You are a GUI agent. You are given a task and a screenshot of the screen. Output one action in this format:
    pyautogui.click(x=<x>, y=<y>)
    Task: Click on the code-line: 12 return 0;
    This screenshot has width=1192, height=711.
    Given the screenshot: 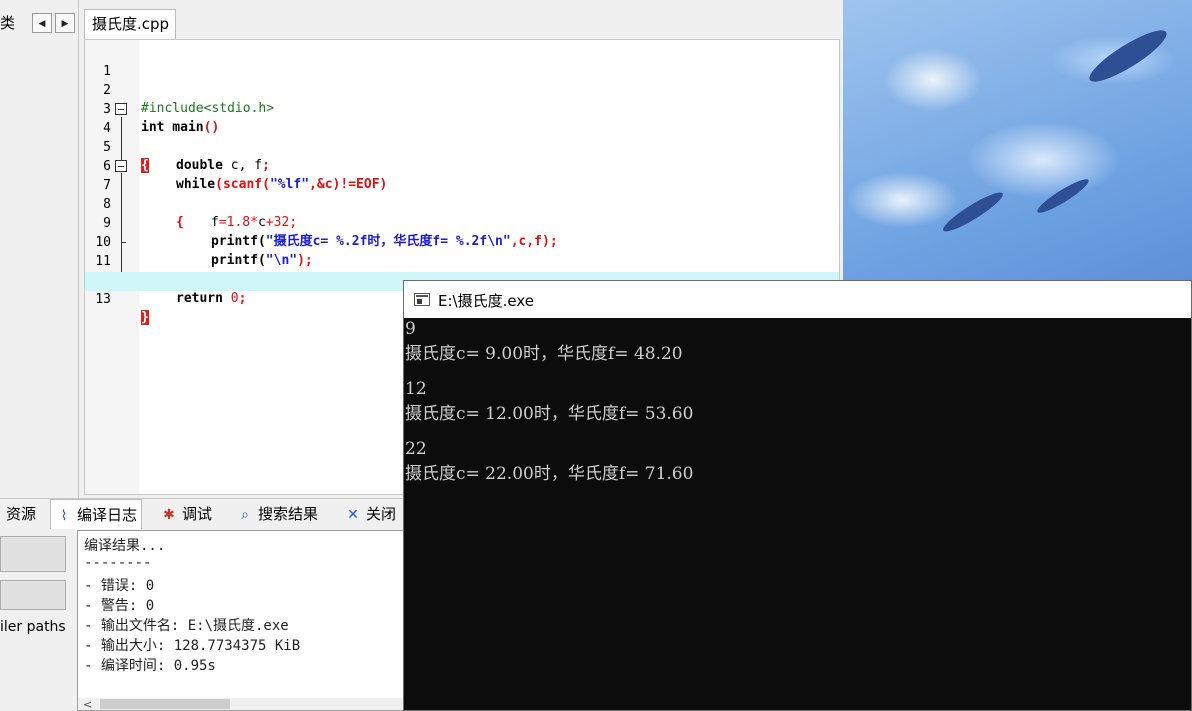 What is the action you would take?
    pyautogui.click(x=462, y=280)
    